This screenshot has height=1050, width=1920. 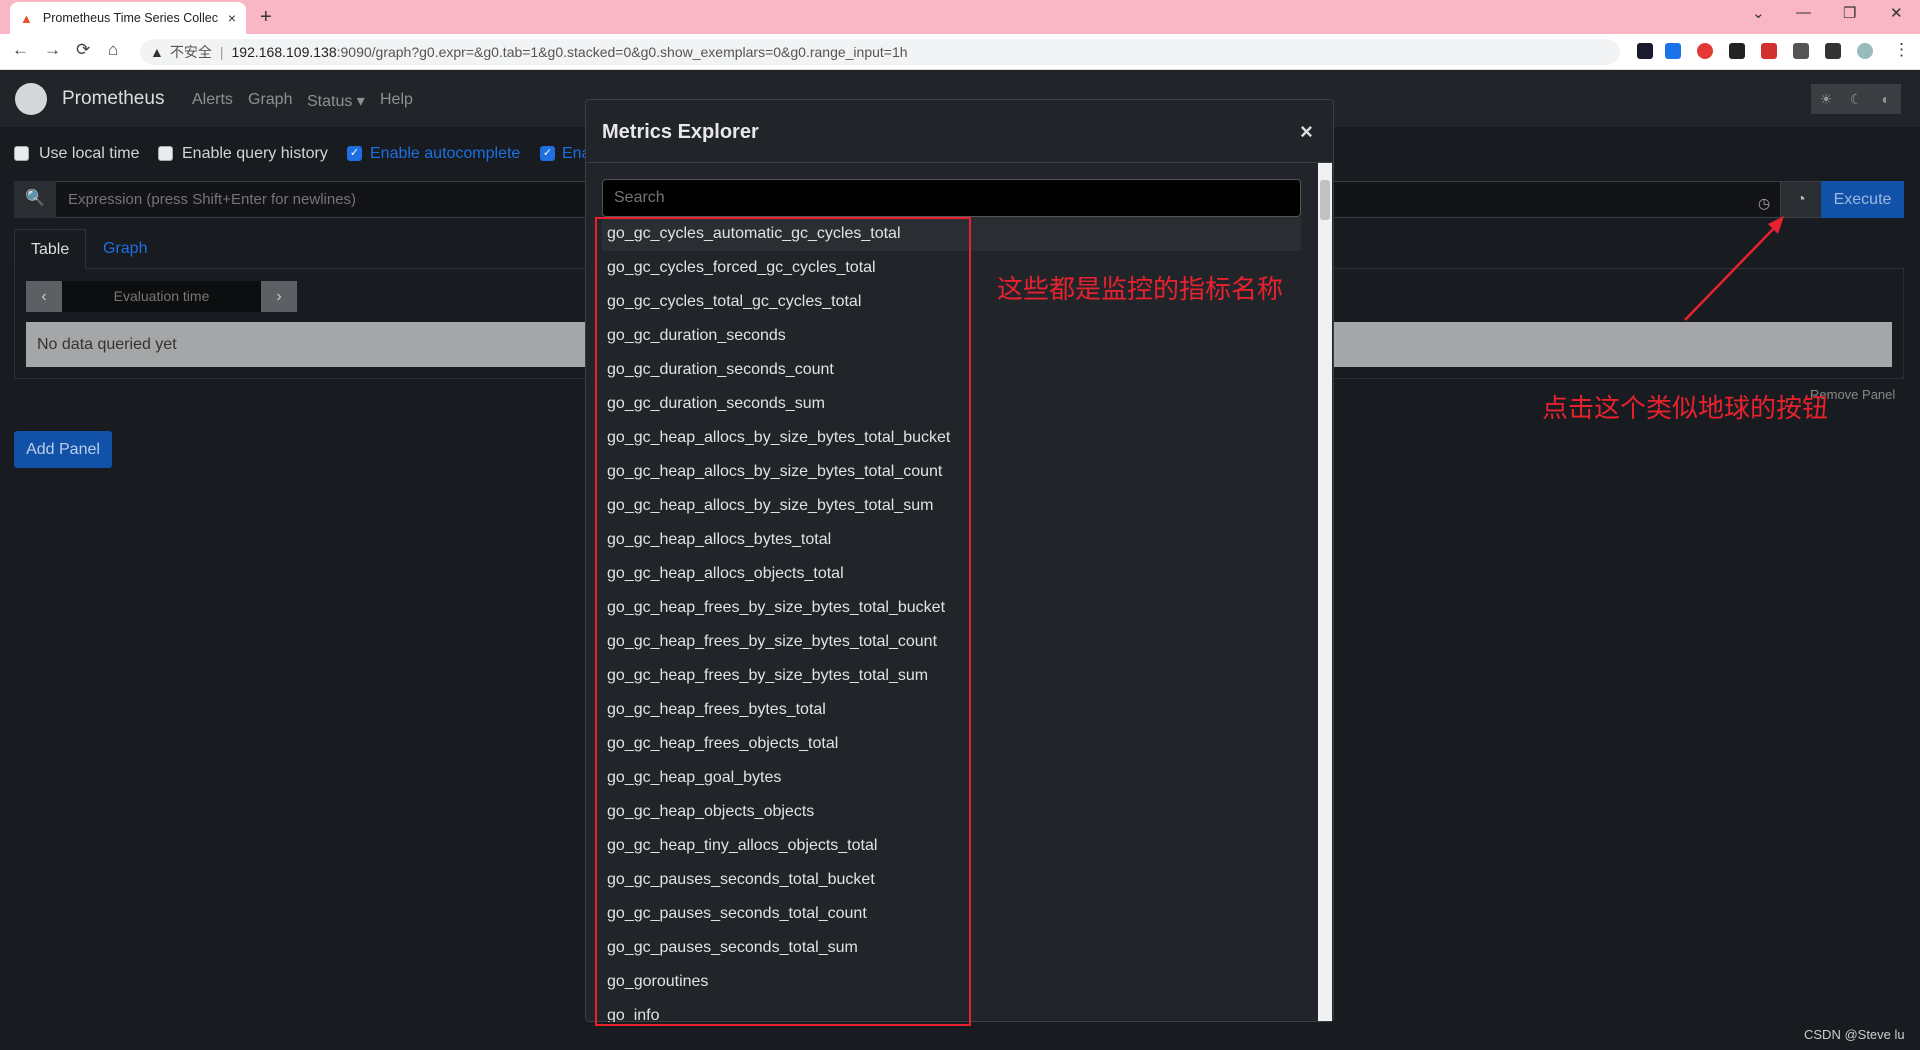 What do you see at coordinates (232, 18) in the screenshot?
I see `tab-close-icon: ×` at bounding box center [232, 18].